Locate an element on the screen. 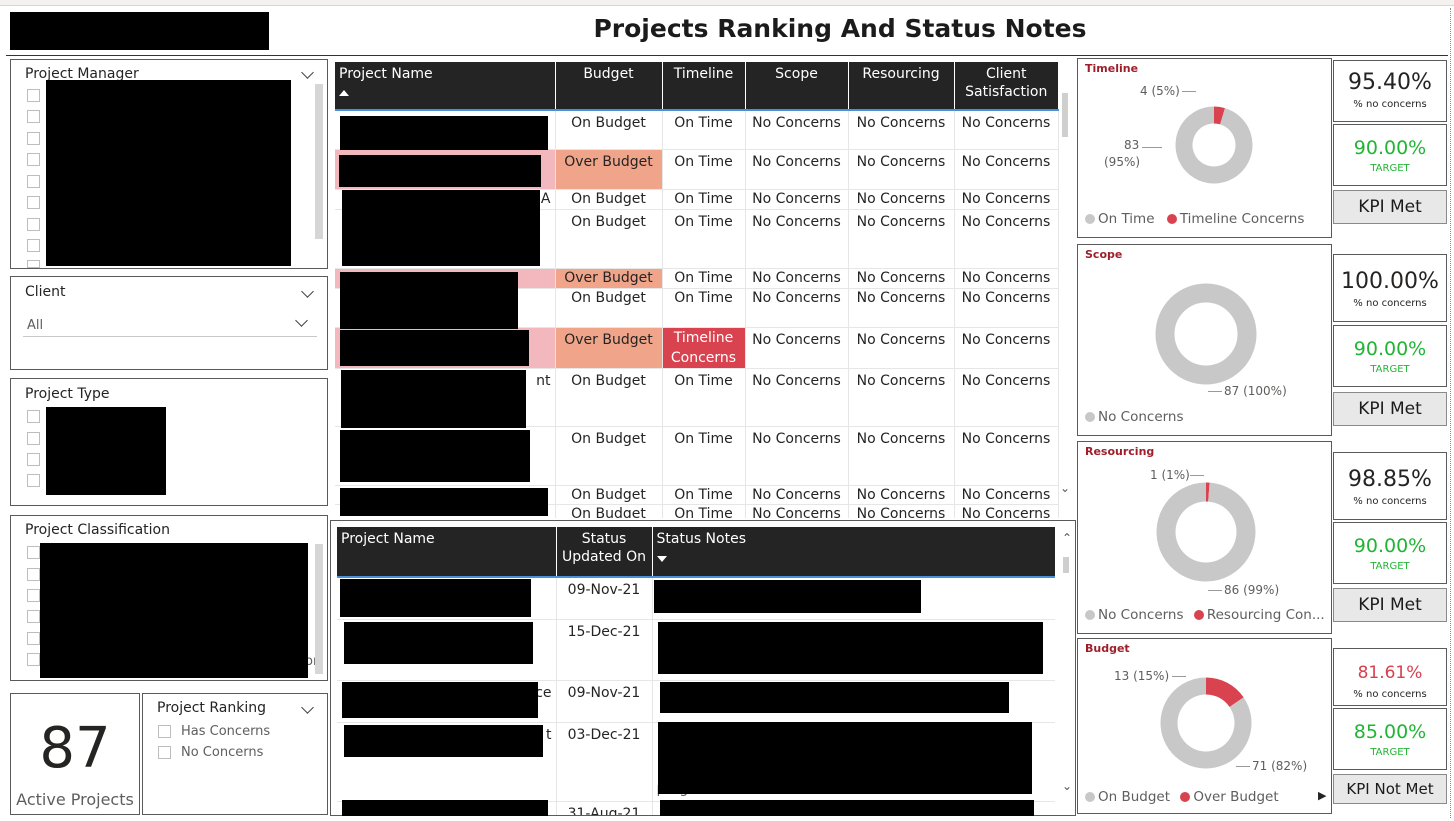  sort-descending-icon is located at coordinates (661, 559).